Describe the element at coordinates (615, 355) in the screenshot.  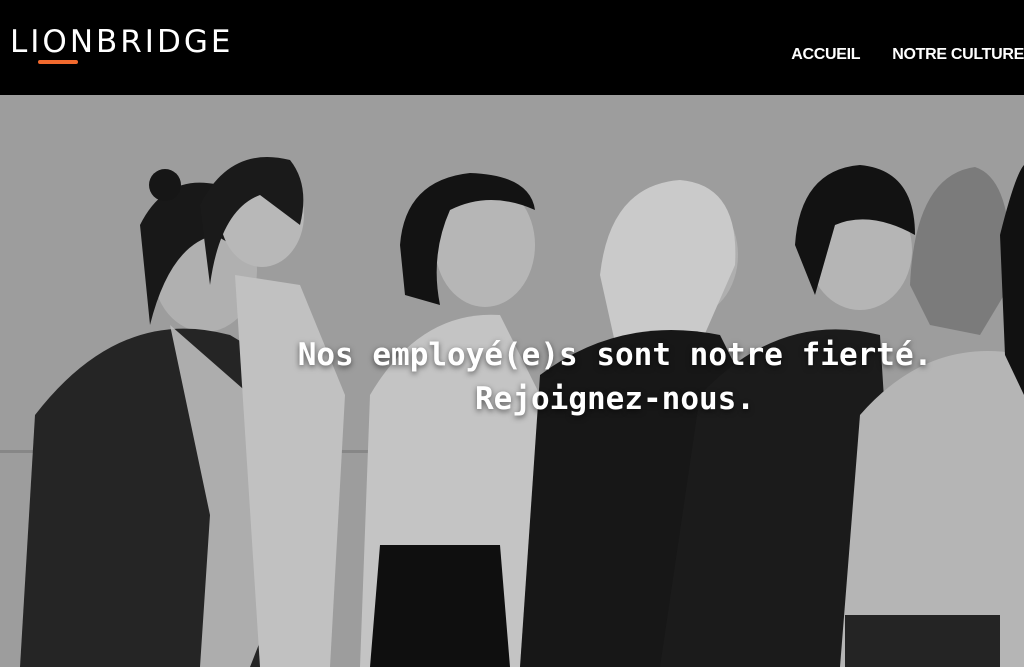
I see `hero-headline-line1: Nos employé(e)s sont notre fierté.` at that location.